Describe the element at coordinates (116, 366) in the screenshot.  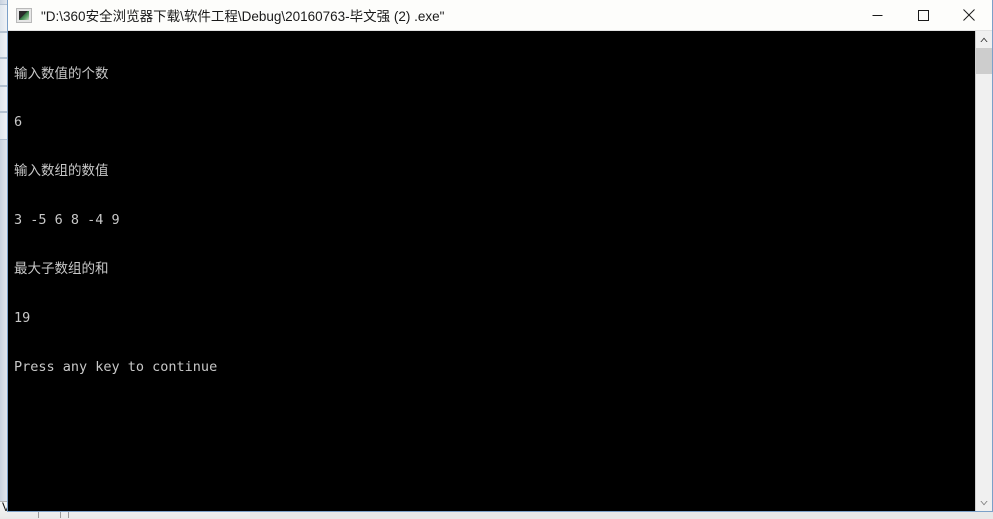
I see `console-line: Press any key to continue` at that location.